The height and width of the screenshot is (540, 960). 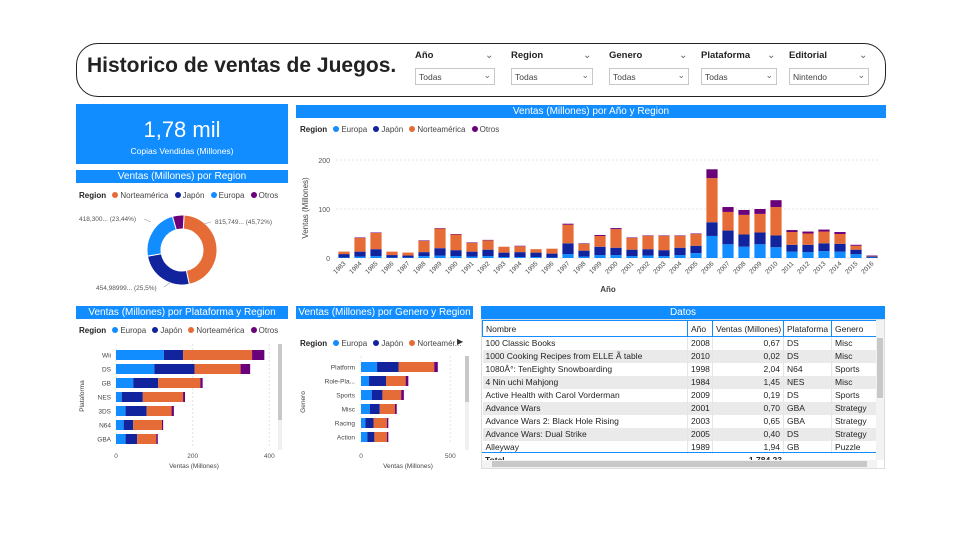 I want to click on column-header-sales: Ventas (Millones), so click(x=748, y=328).